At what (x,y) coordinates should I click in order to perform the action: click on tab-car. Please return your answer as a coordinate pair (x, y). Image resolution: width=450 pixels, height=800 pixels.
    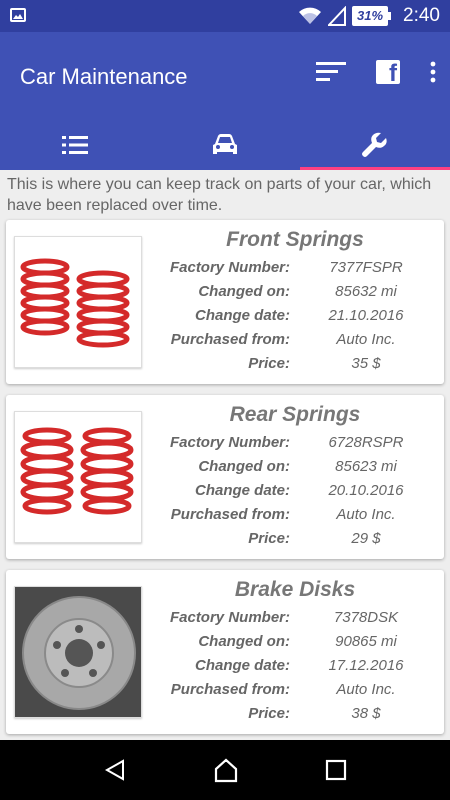
    Looking at the image, I should click on (225, 145).